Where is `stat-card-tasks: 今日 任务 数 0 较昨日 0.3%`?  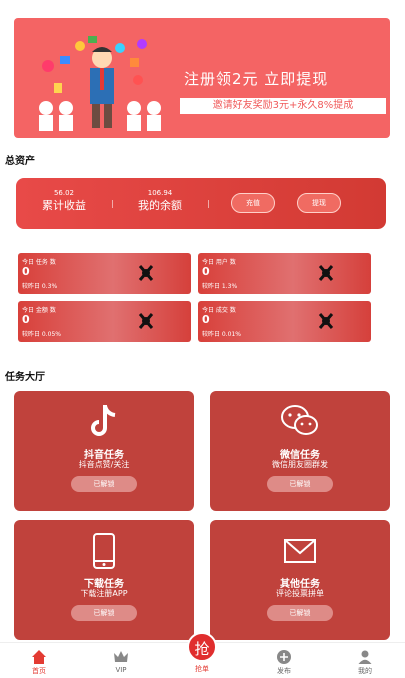 stat-card-tasks: 今日 任务 数 0 较昨日 0.3% is located at coordinates (104, 273).